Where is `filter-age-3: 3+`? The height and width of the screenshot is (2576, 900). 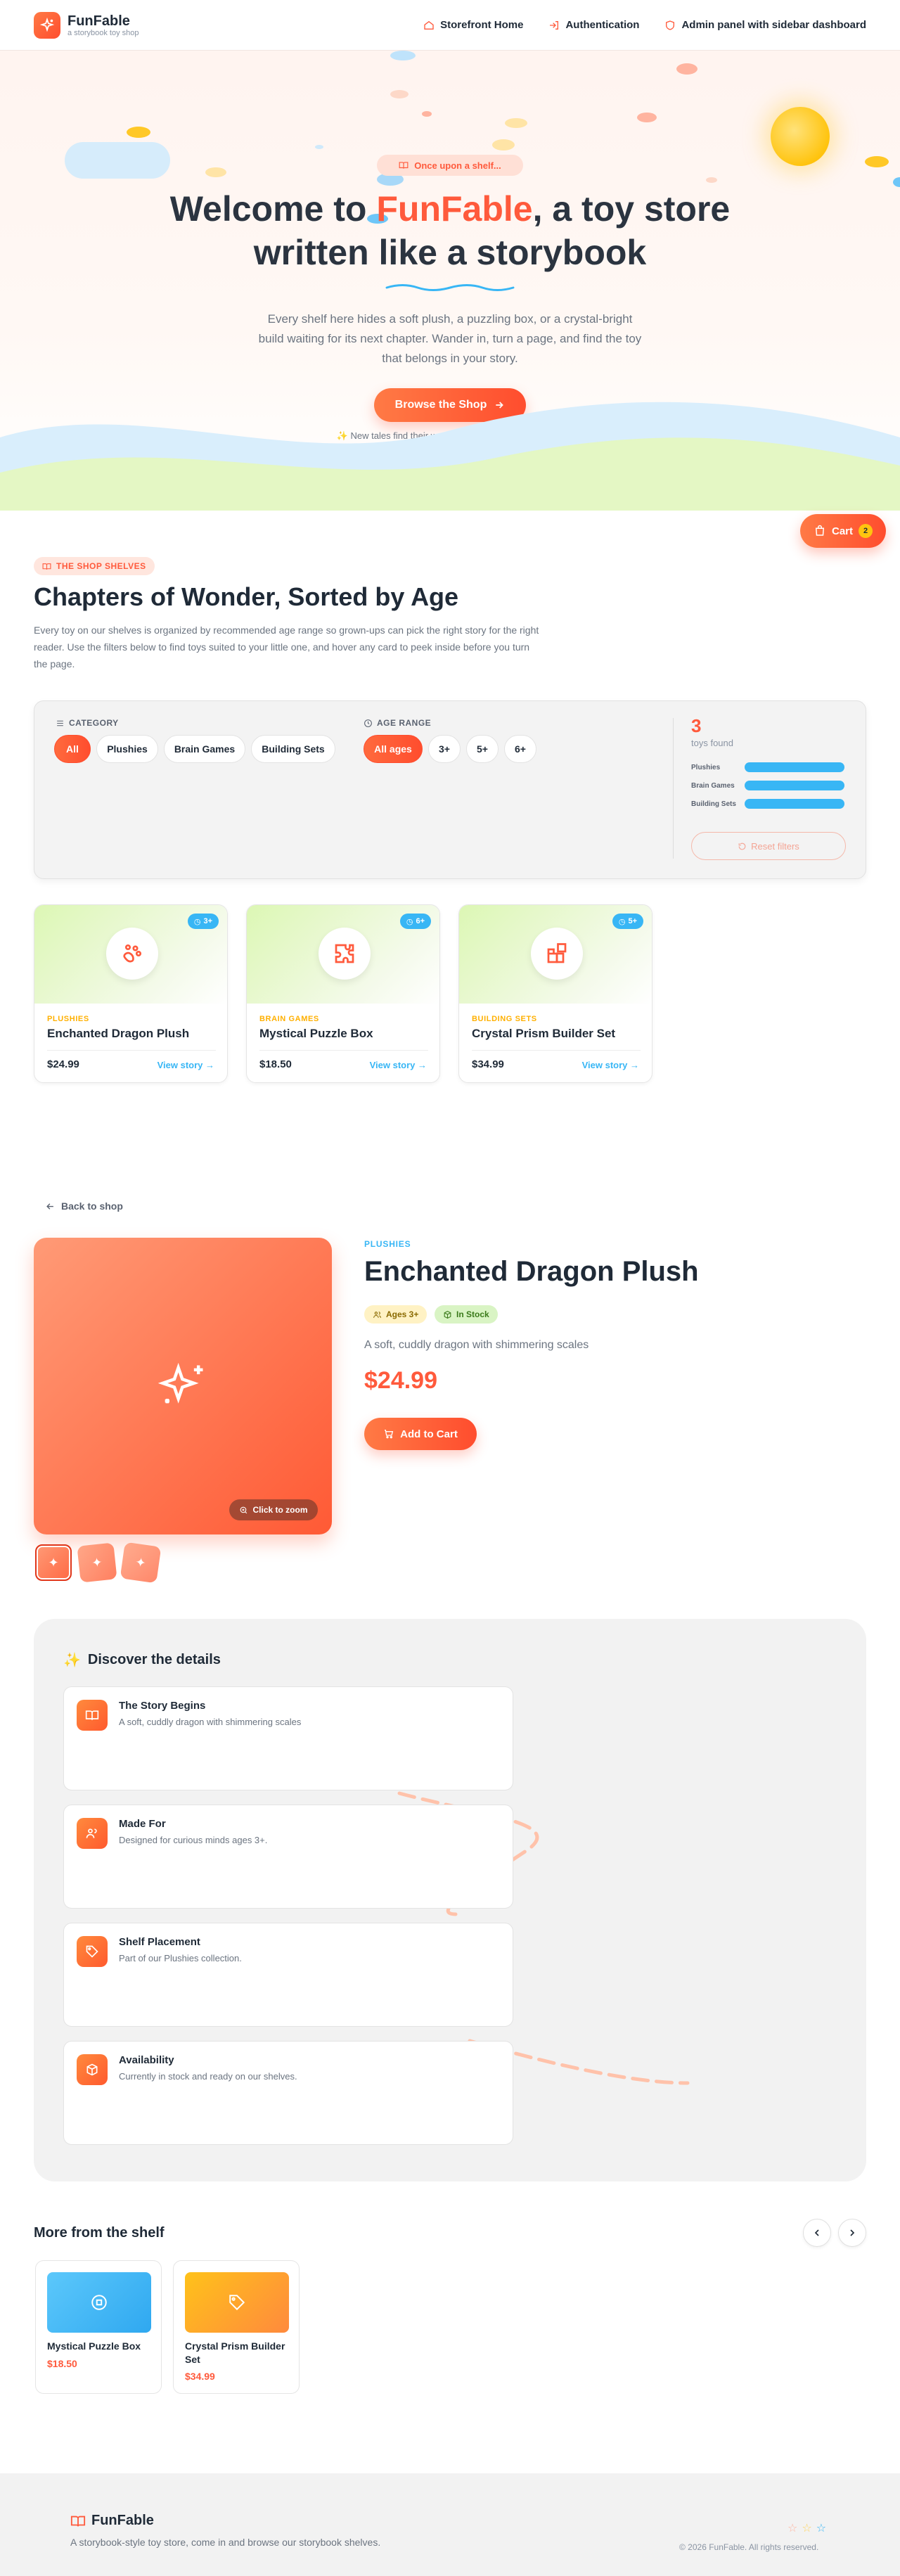
filter-age-3: 3+ is located at coordinates (444, 749).